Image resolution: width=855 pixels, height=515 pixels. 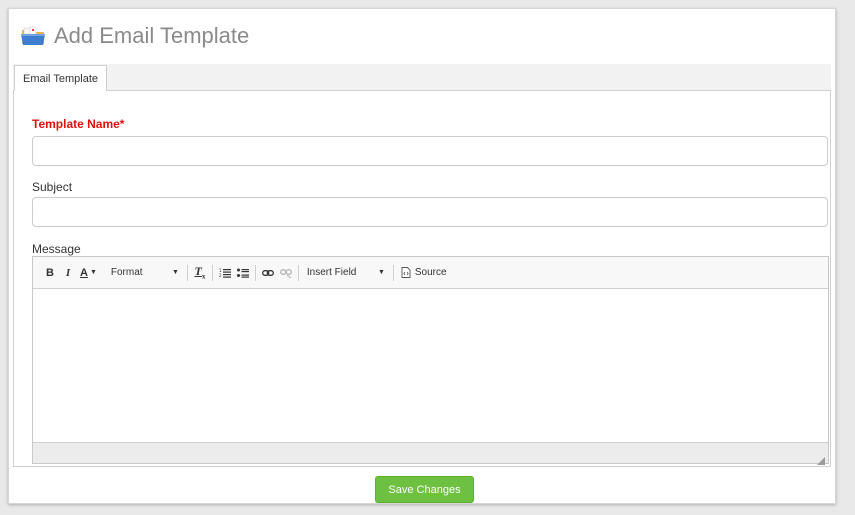 I want to click on tab-bar: Email Template, so click(x=422, y=78).